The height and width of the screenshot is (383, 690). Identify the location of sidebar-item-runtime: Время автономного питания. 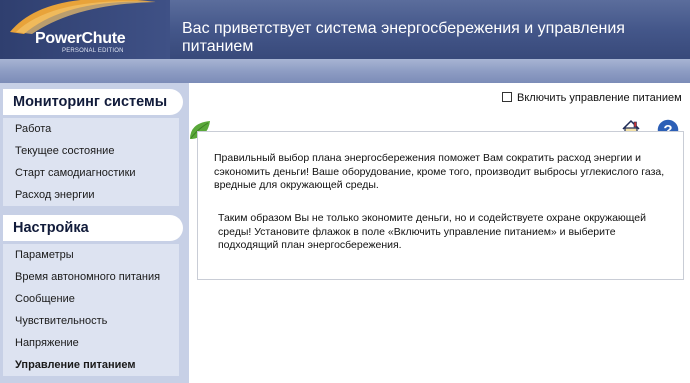
(91, 277).